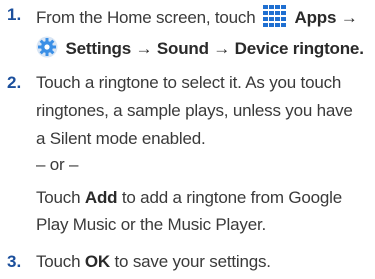  I want to click on apps-grid-icon, so click(275, 18).